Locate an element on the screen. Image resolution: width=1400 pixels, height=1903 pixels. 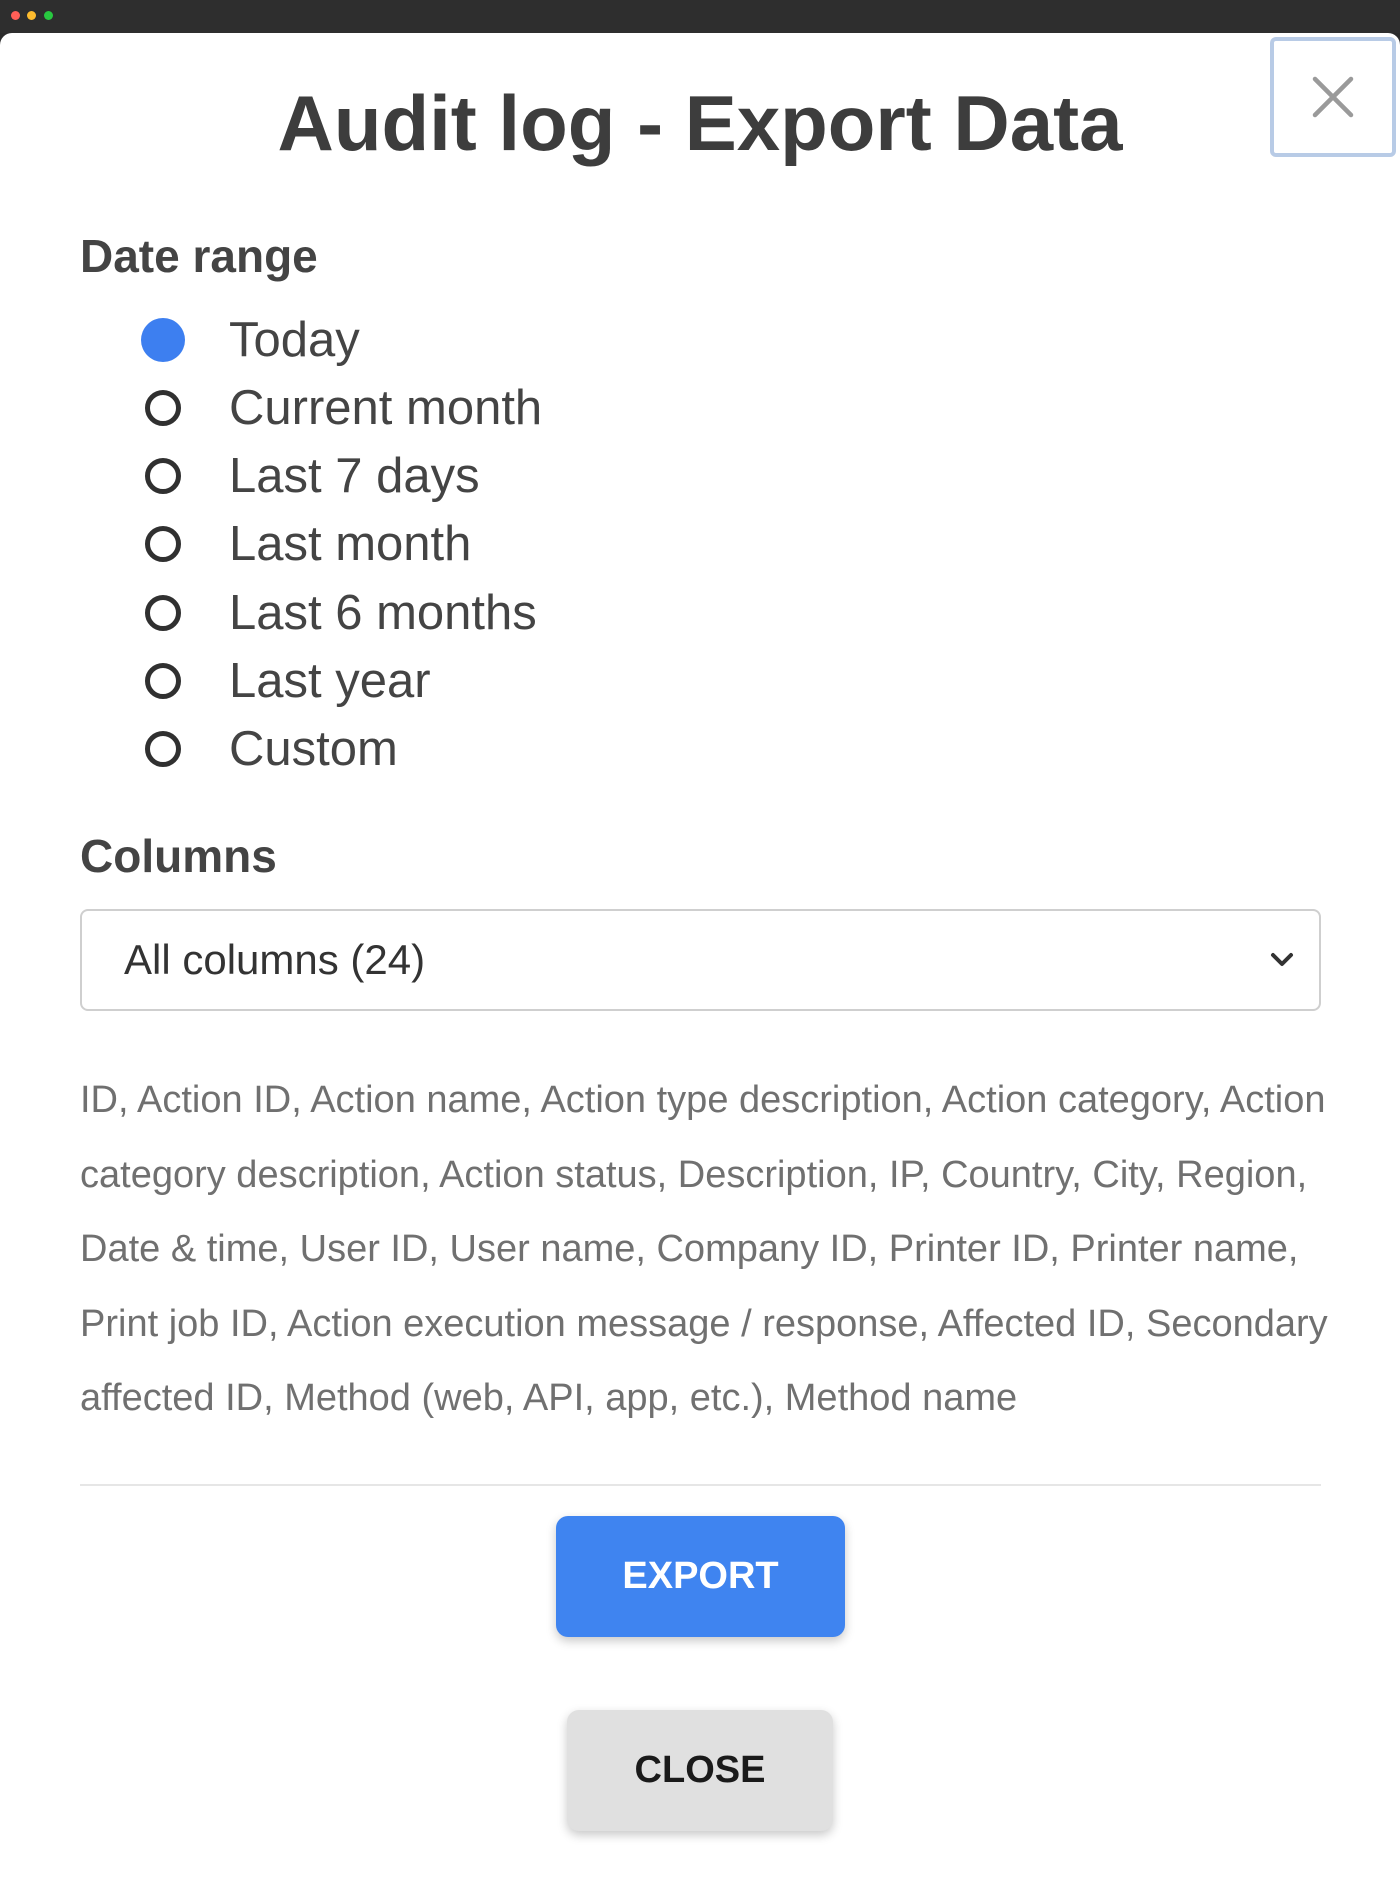
radio-label: Custom is located at coordinates (313, 749).